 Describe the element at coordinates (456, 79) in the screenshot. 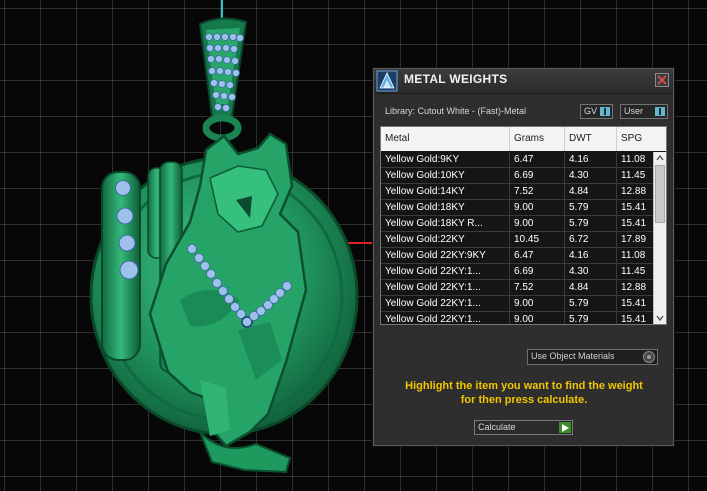

I see `panel-title: METAL WEIGHTS` at that location.